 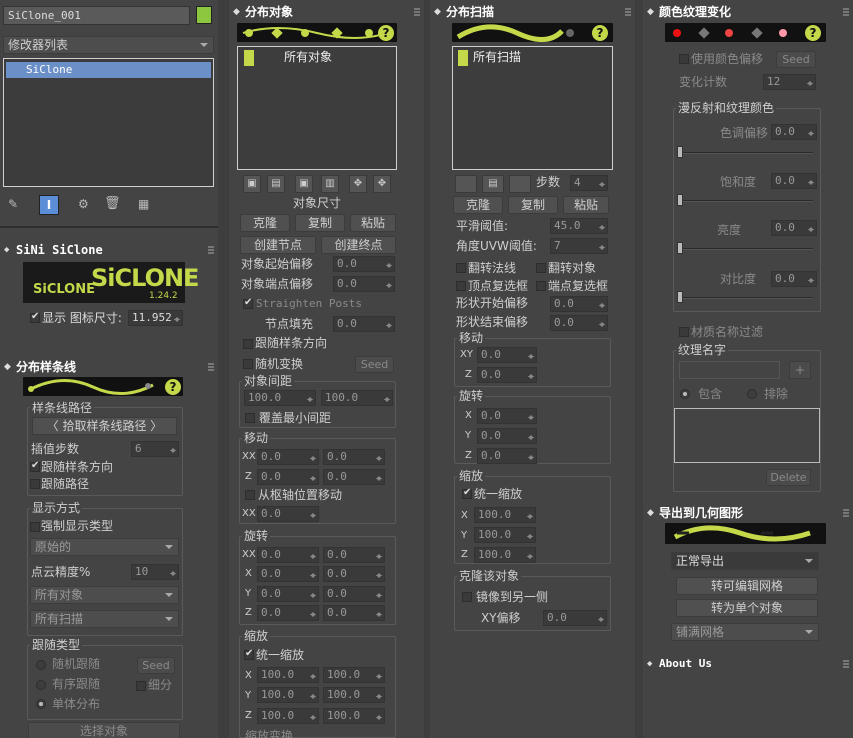 I want to click on spacing-a-spinner: 100.0, so click(x=280, y=398).